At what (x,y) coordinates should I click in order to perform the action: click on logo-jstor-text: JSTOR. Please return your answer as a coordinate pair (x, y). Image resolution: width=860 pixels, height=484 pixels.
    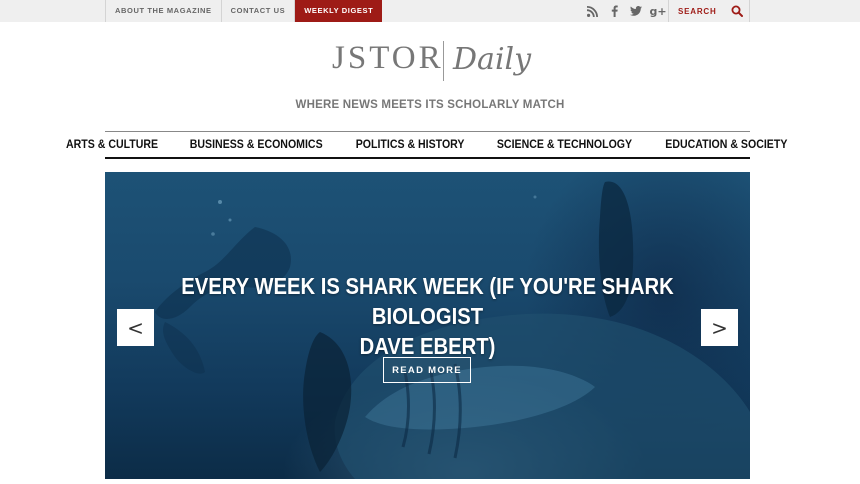
    Looking at the image, I should click on (388, 58).